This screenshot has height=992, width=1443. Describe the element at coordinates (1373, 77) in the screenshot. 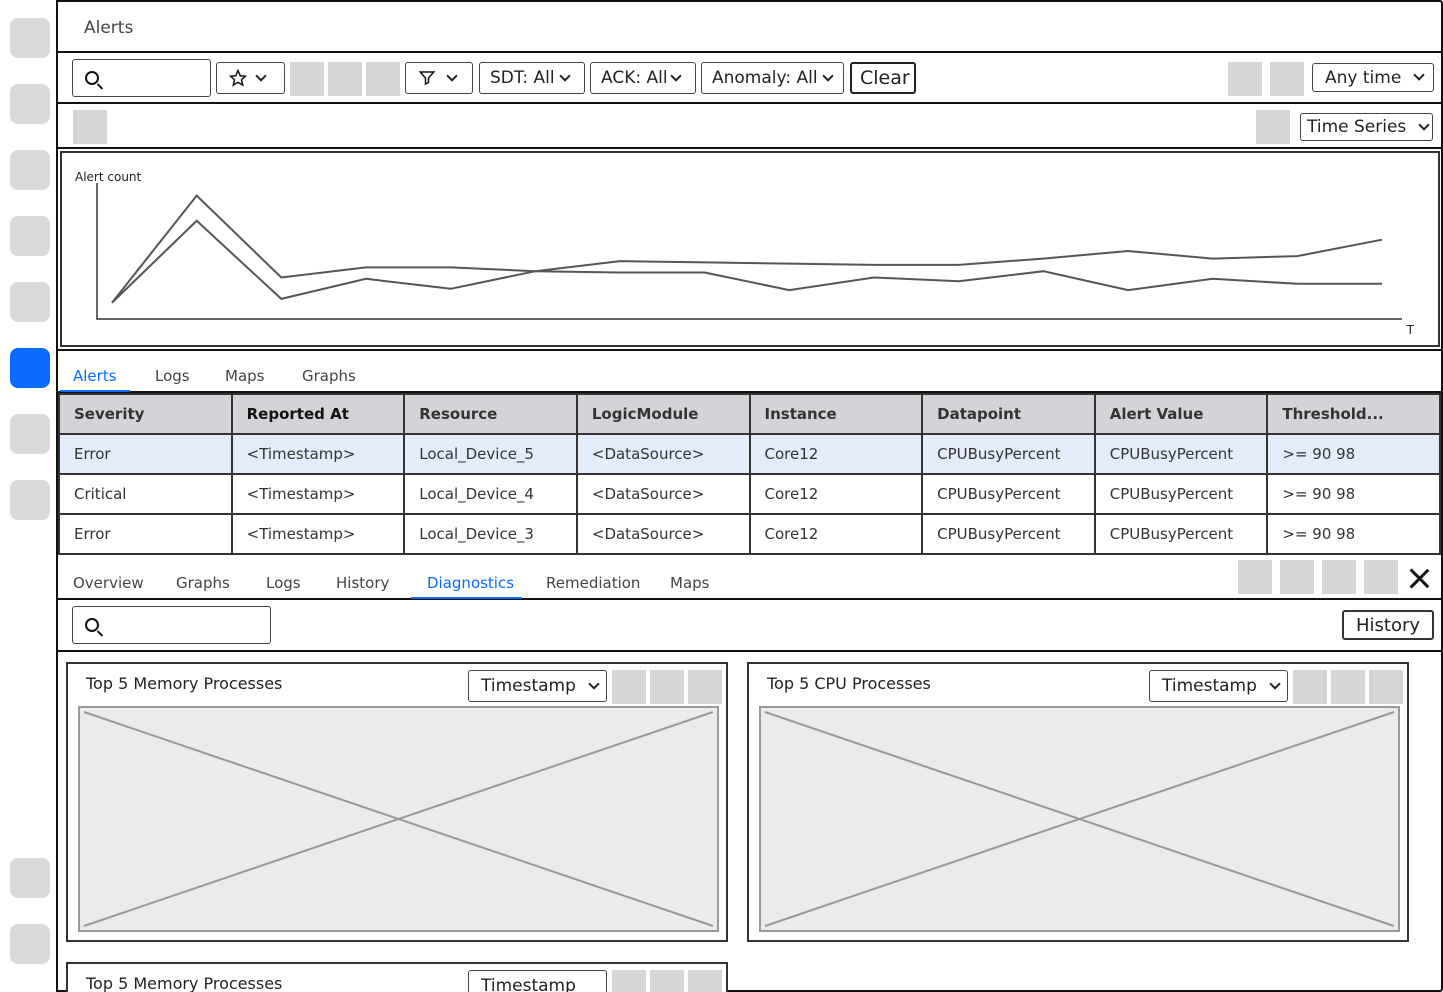

I see `time-range-select: Any time` at that location.